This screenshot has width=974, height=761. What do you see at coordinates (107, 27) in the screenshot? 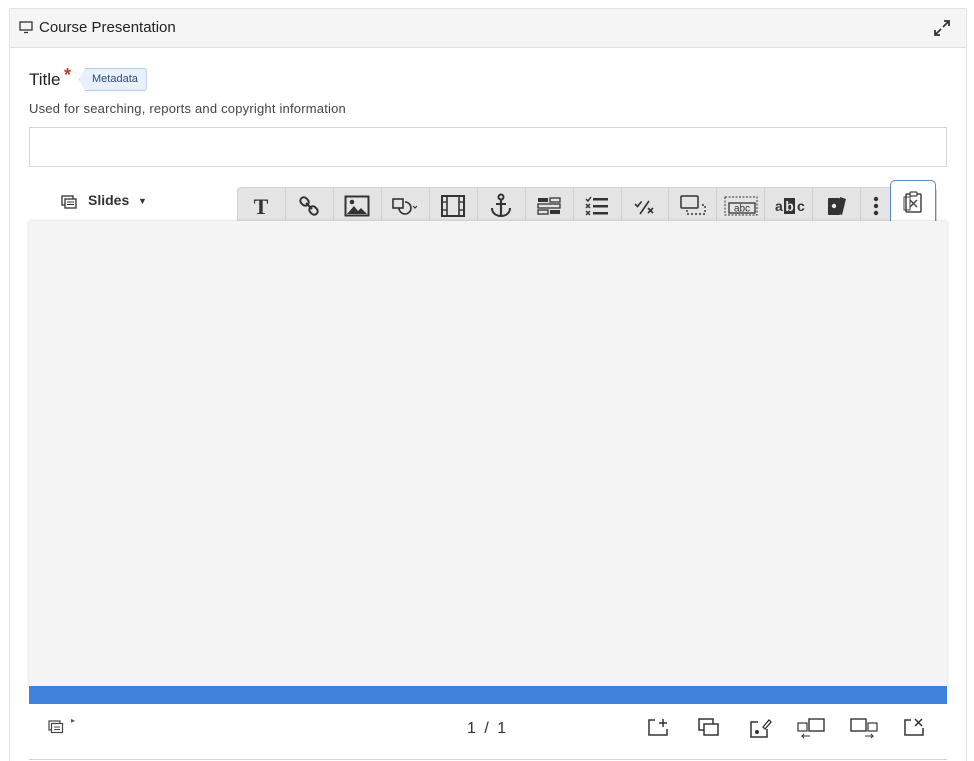
I see `panel-title: Course Presentation` at bounding box center [107, 27].